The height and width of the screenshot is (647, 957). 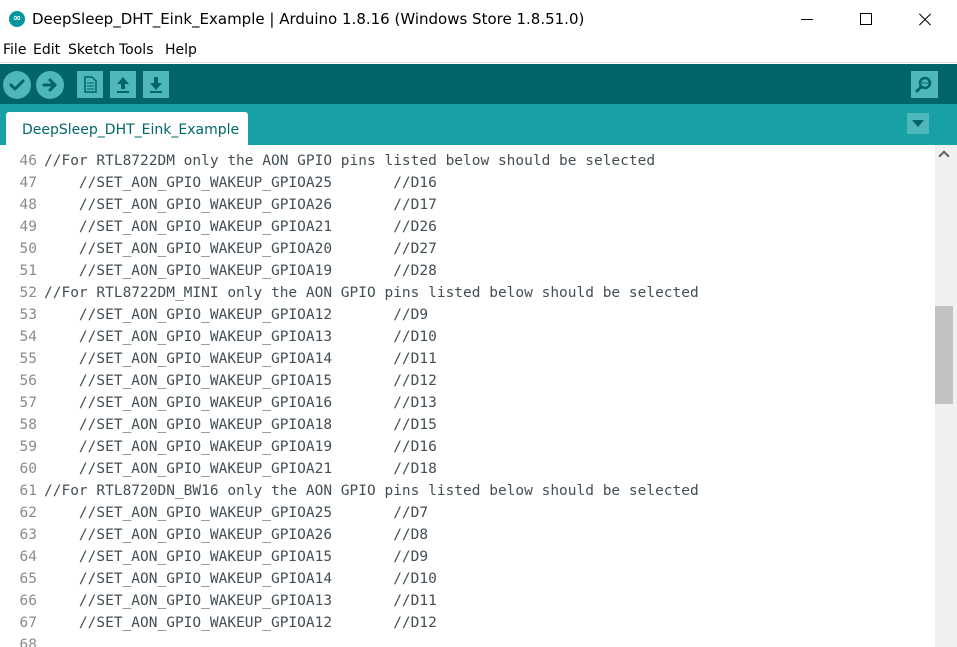 What do you see at coordinates (28, 601) in the screenshot?
I see `line-number: 66` at bounding box center [28, 601].